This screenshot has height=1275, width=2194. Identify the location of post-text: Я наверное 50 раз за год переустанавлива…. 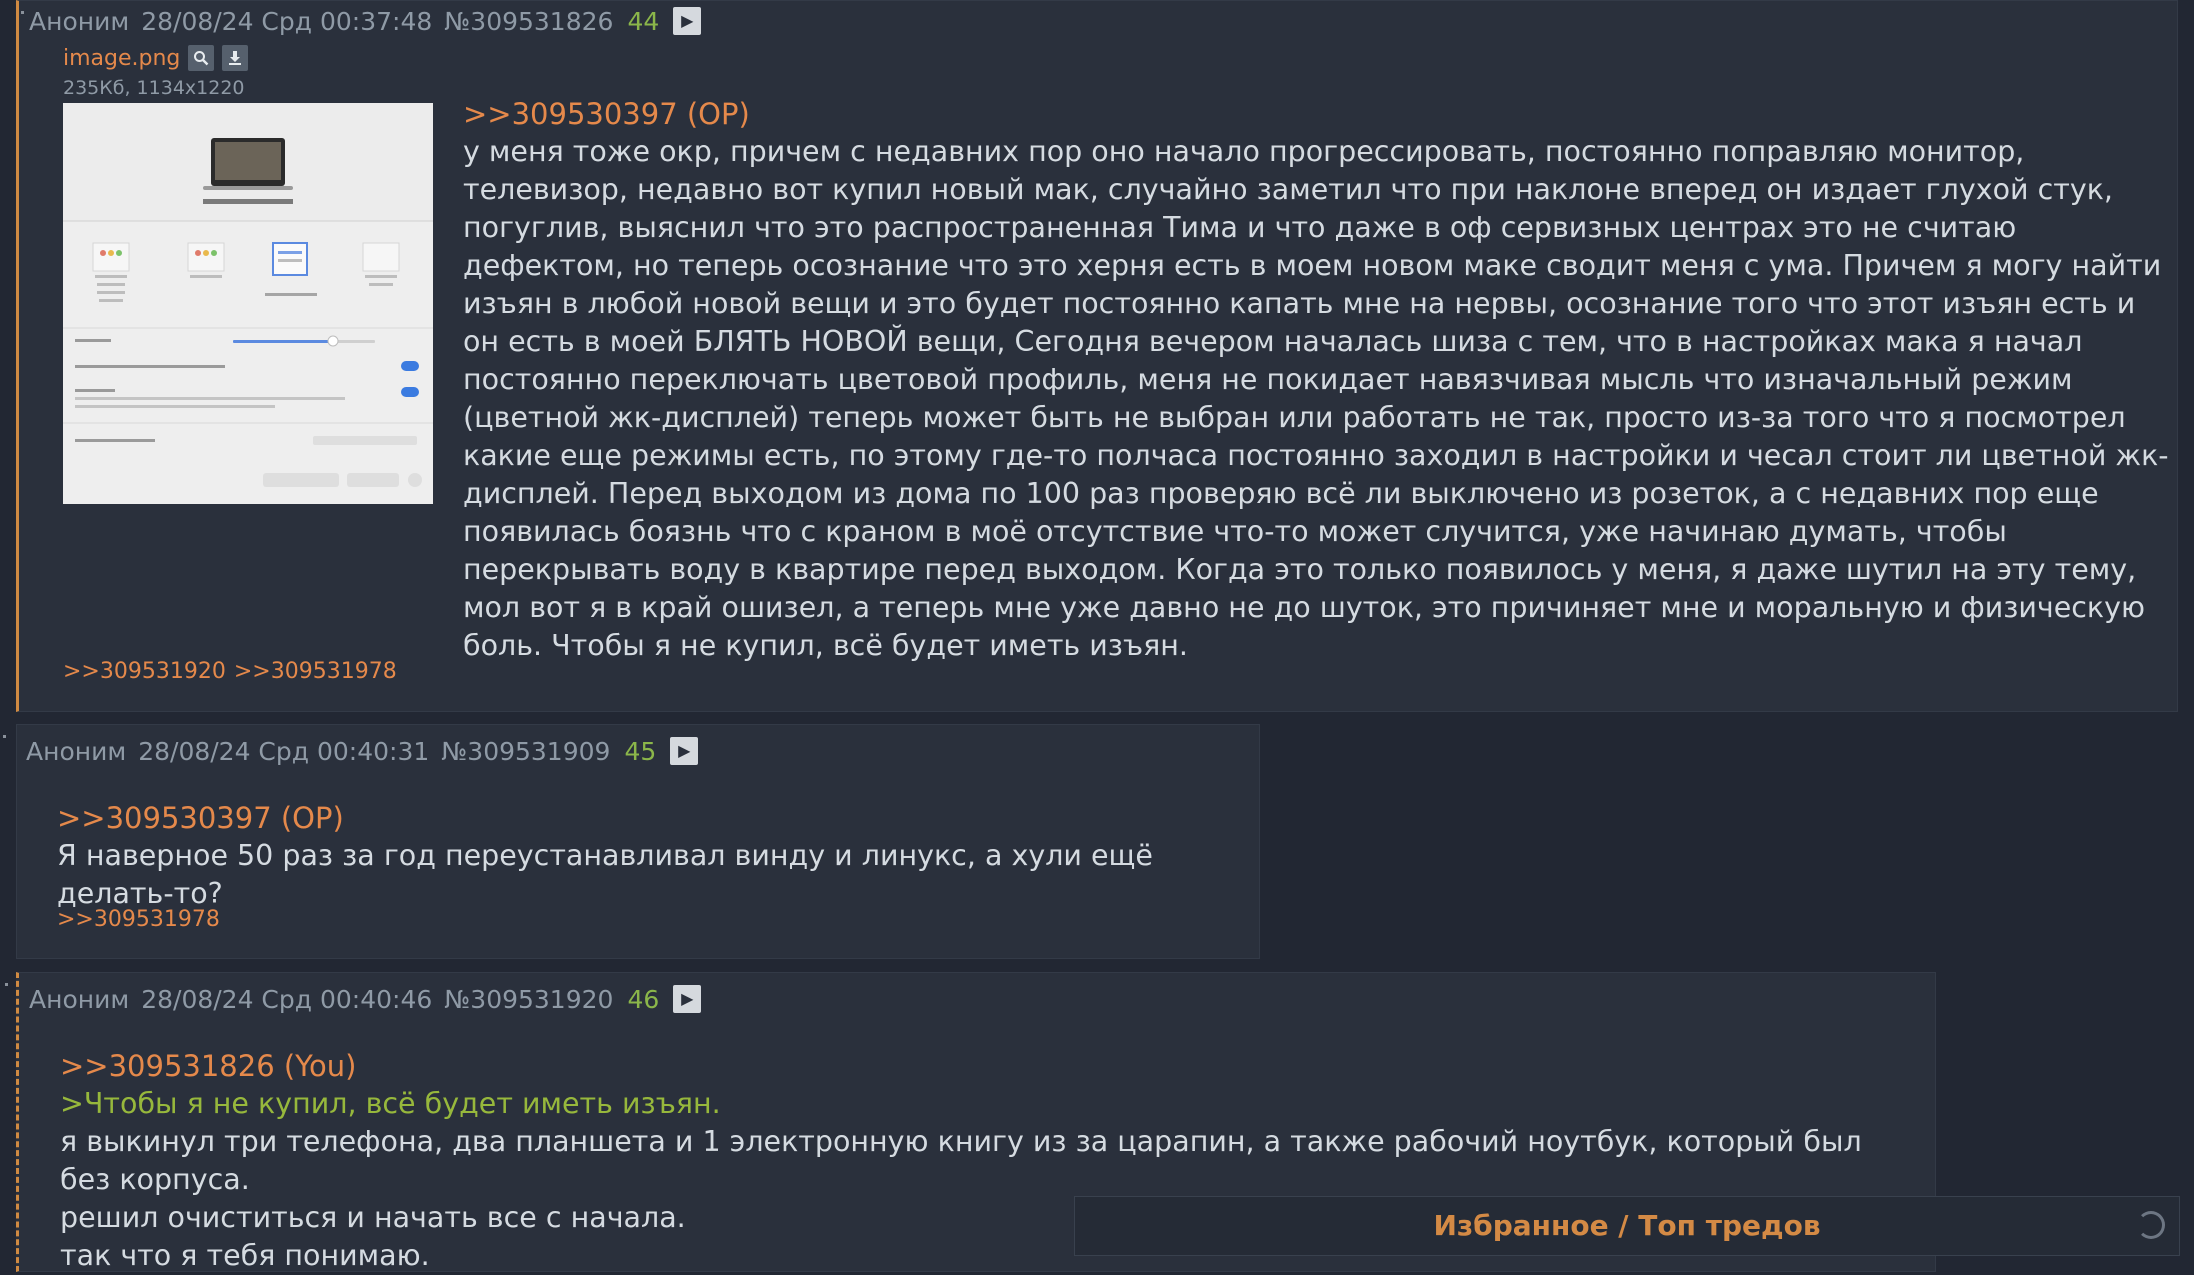
(605, 874).